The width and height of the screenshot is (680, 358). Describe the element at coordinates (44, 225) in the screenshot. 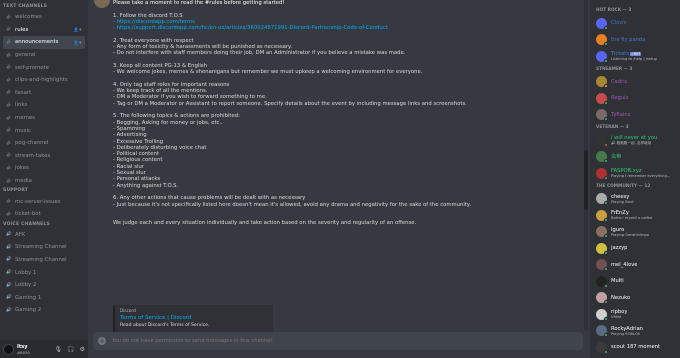

I see `category-voice-channels: VOICE CHANNELS` at that location.